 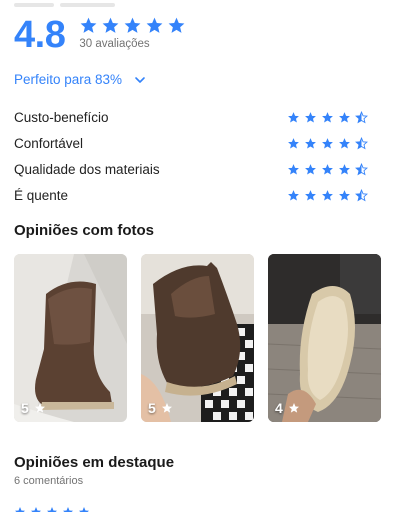 I want to click on attribute-row: É quente, so click(x=191, y=195).